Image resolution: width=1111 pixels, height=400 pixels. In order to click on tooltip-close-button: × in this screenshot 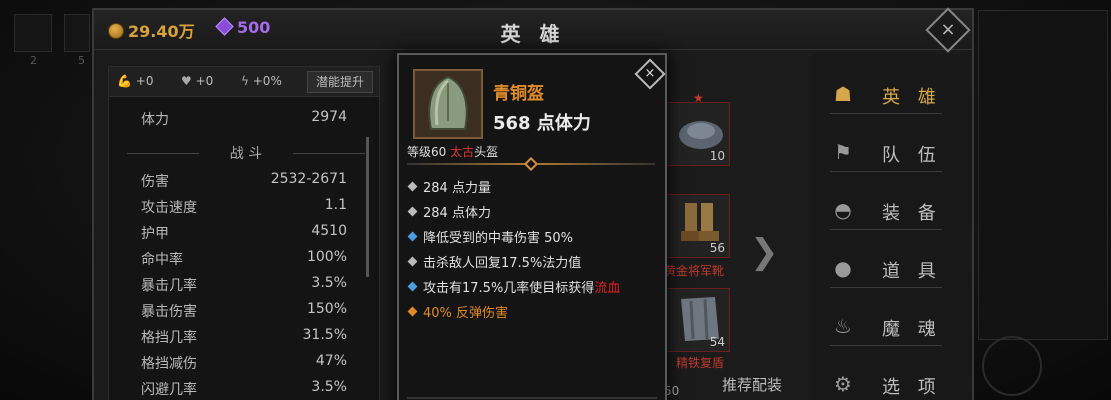, I will do `click(650, 74)`.